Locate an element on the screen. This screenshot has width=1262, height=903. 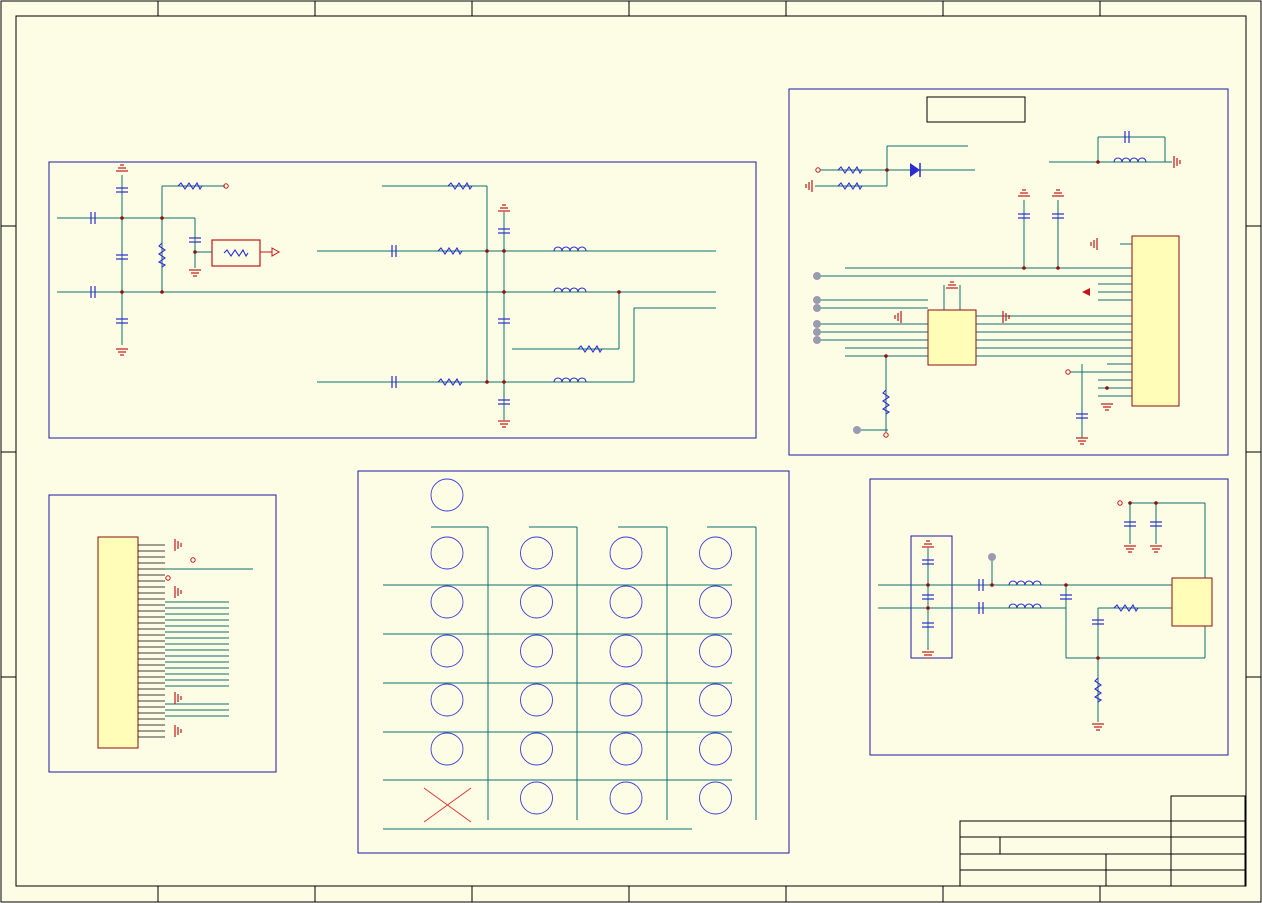
regulator-ic is located at coordinates (952, 337).